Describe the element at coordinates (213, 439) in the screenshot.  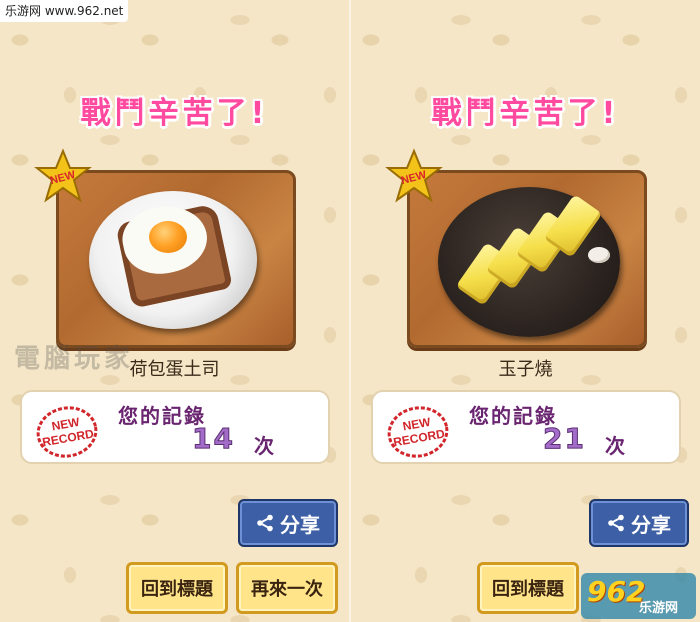
I see `record-count: 14` at that location.